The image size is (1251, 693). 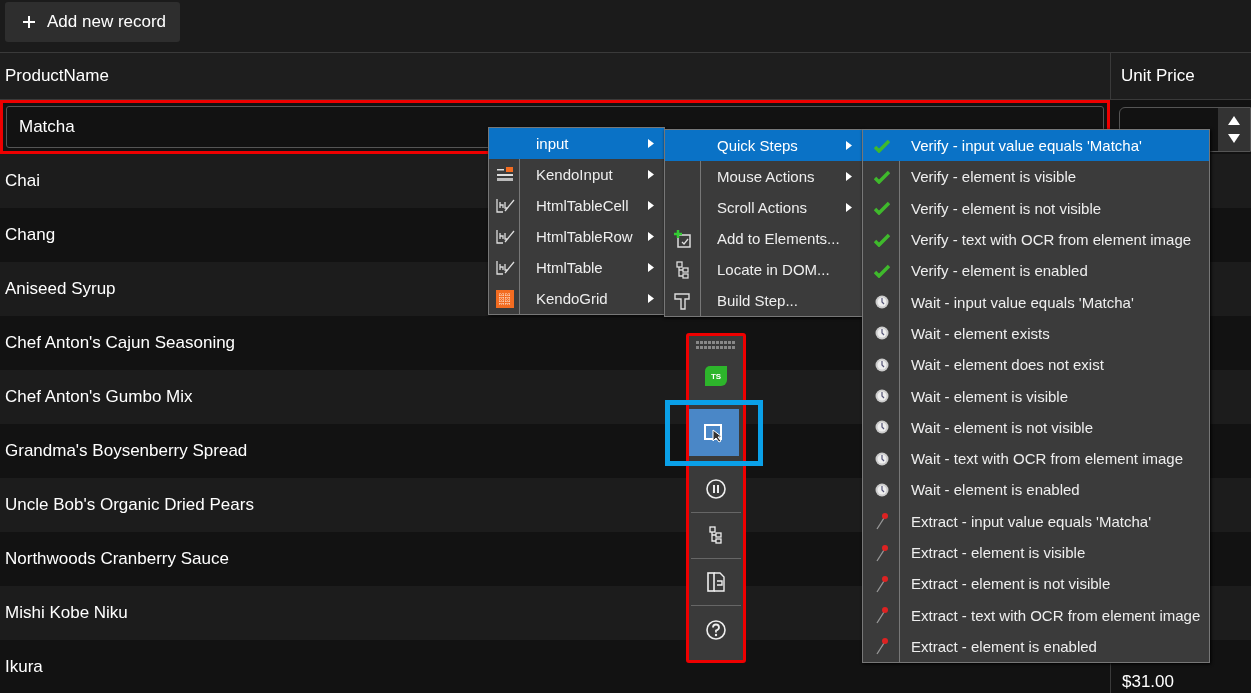 I want to click on table-cell: Chai, so click(x=22, y=181).